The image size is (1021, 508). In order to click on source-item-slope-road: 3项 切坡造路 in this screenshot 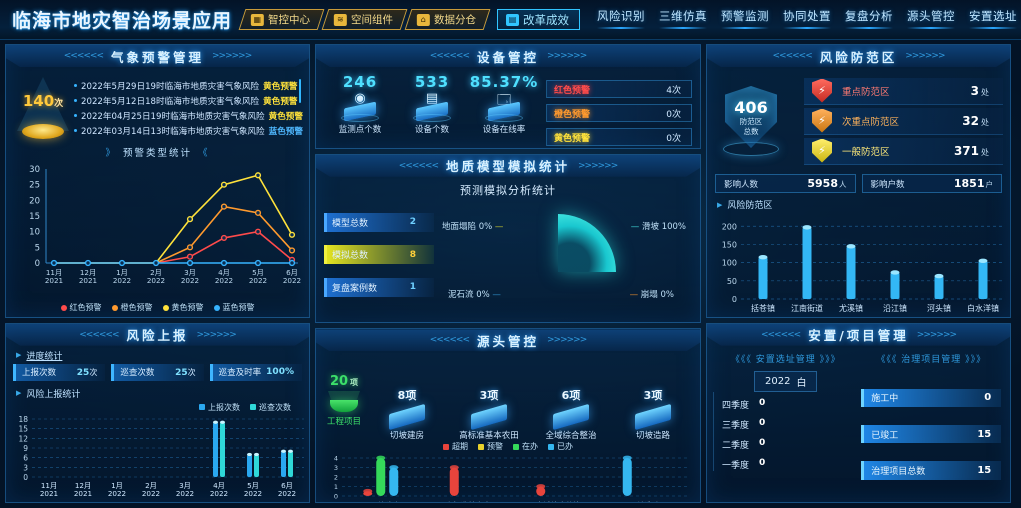, I will do `click(653, 414)`.